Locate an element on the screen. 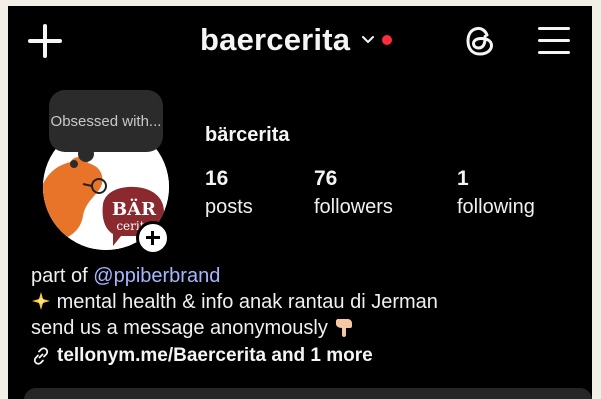 The image size is (601, 399). posts-count: 16 is located at coordinates (217, 178).